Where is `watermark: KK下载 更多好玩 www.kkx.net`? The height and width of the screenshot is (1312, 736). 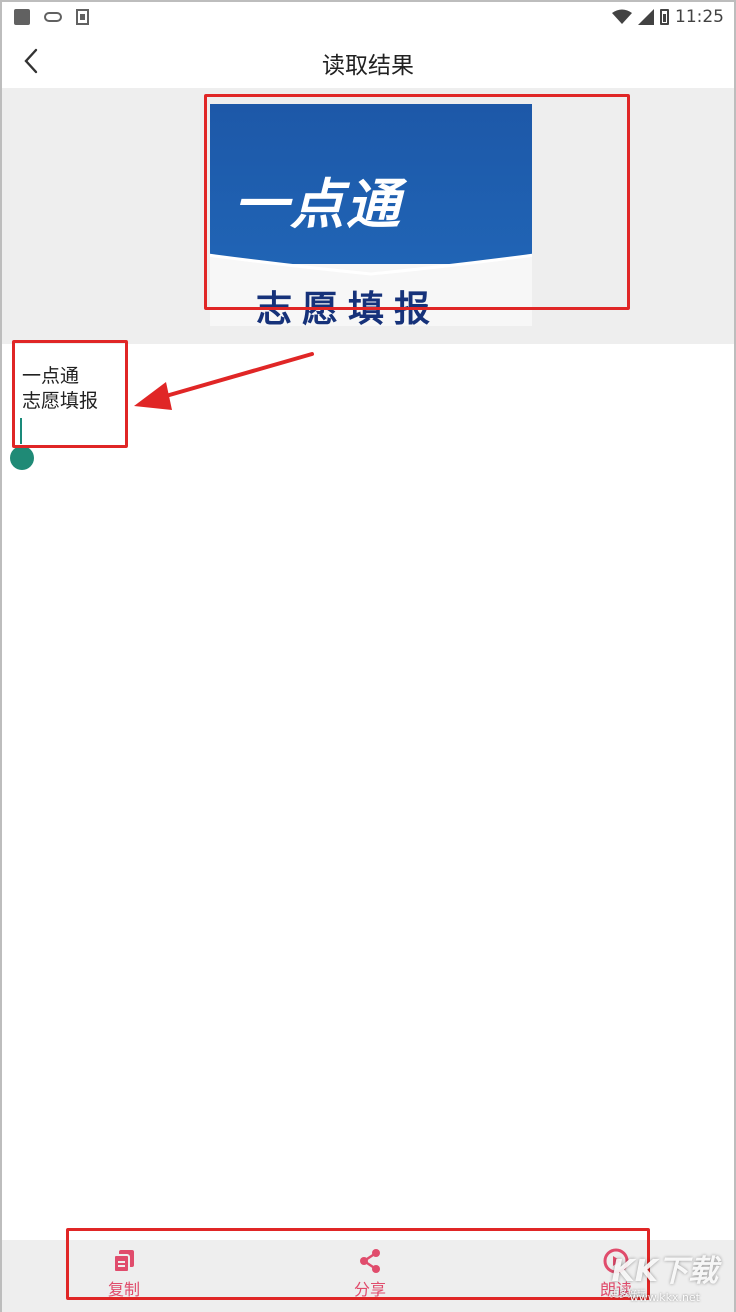 watermark: KK下载 更多好玩 www.kkx.net is located at coordinates (664, 1276).